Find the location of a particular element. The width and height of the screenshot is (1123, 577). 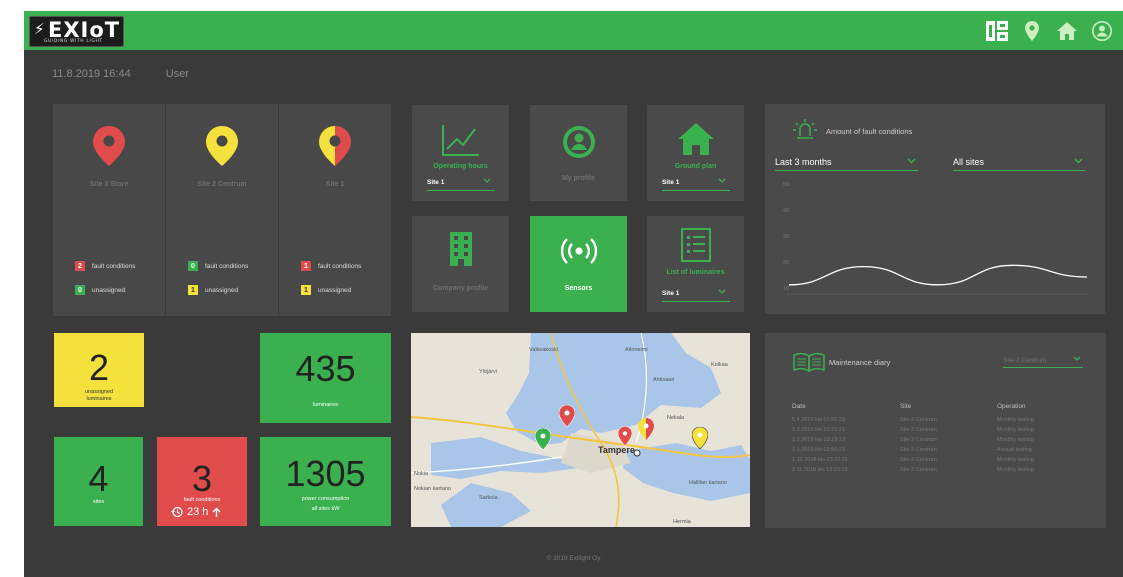

operating-hours-site-value: Site 1 is located at coordinates (436, 182).